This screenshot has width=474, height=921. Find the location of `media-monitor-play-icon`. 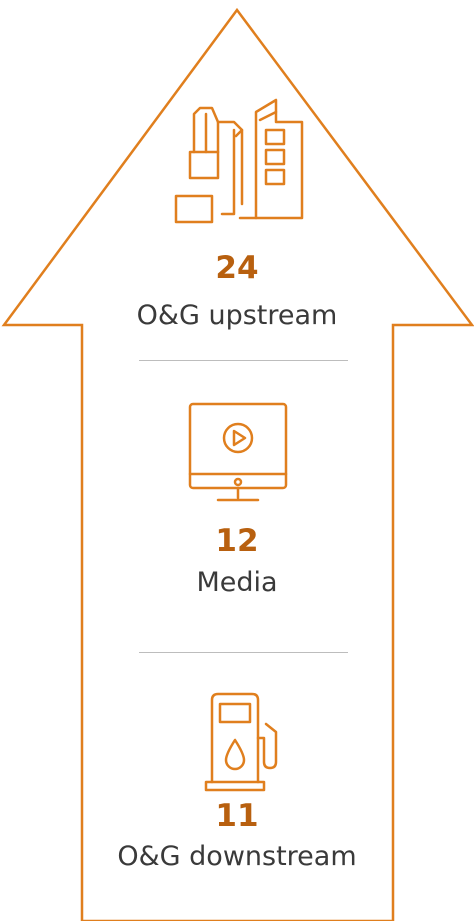

media-monitor-play-icon is located at coordinates (238, 452).